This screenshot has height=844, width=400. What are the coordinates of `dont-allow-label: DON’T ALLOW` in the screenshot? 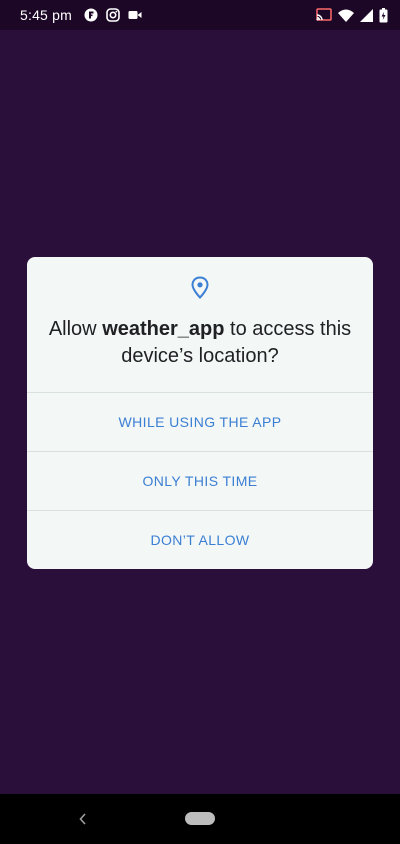 It's located at (200, 540).